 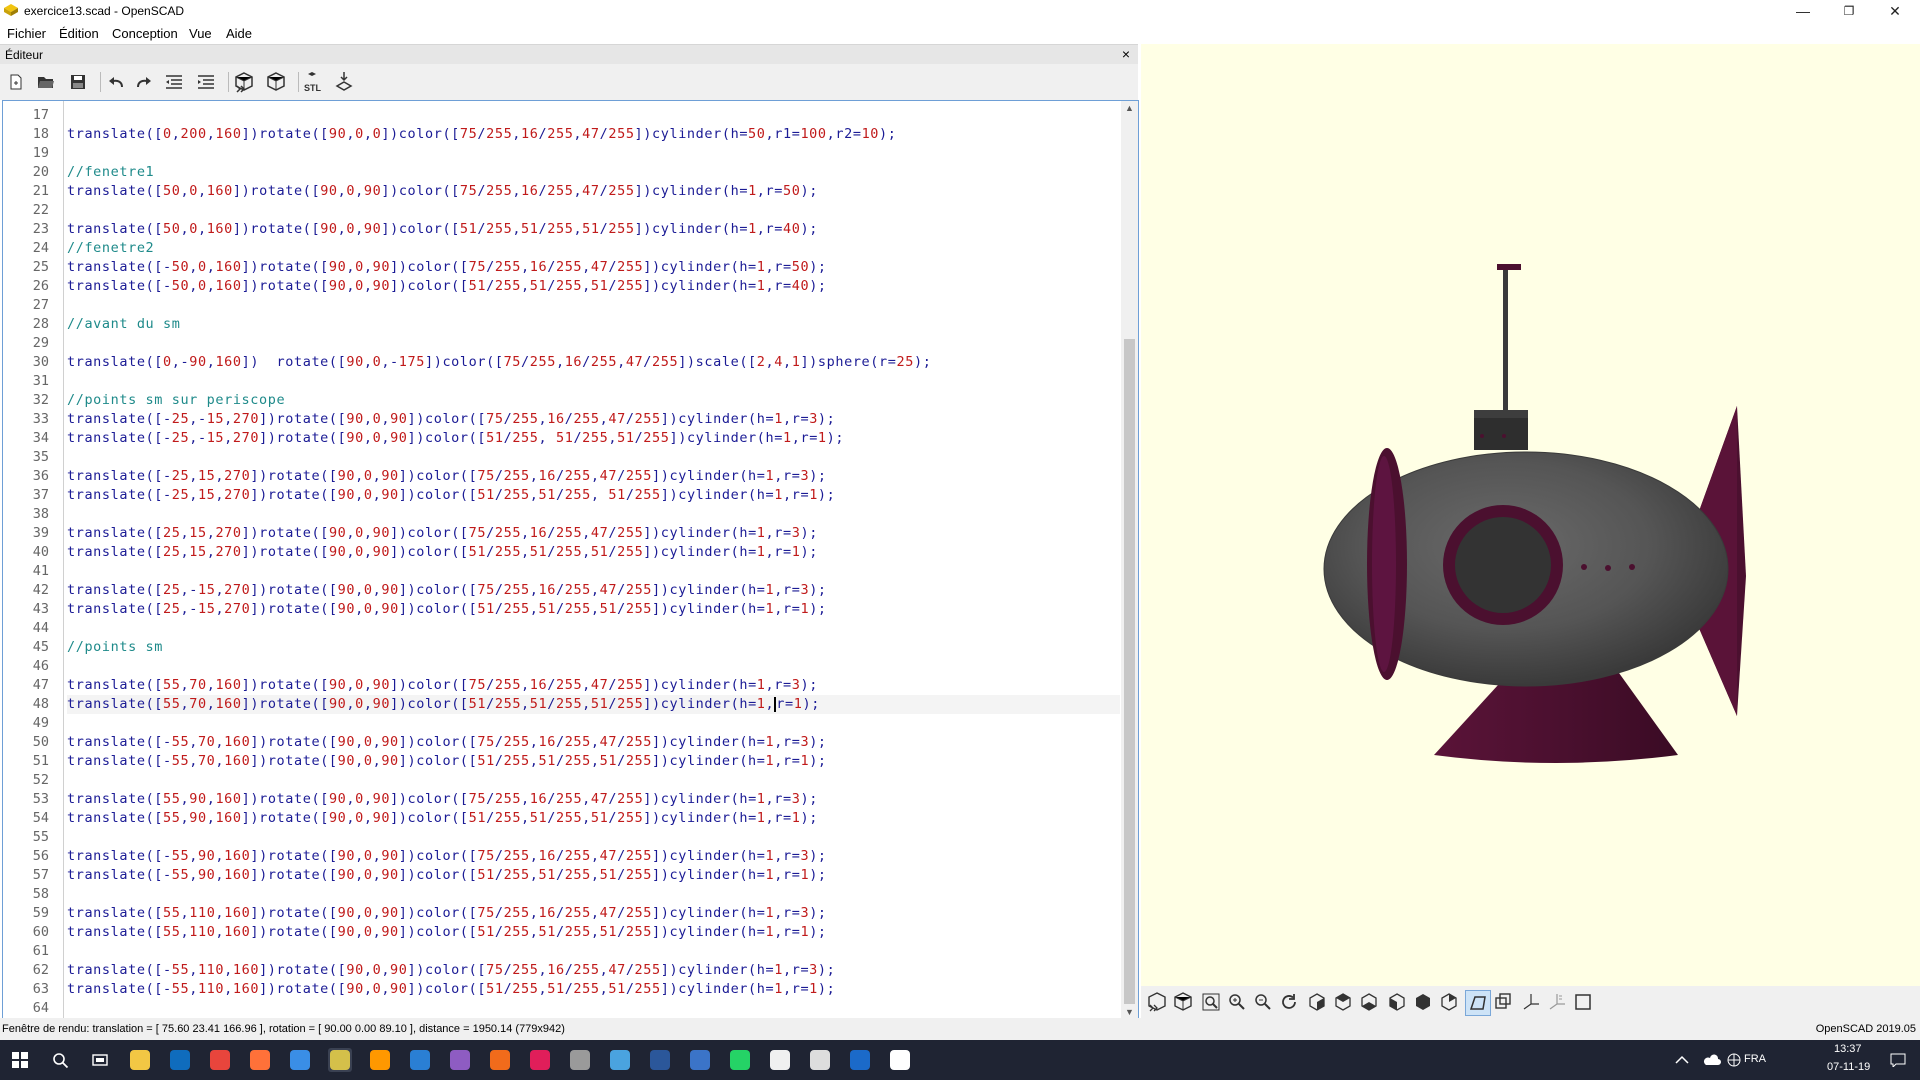 I want to click on tray-chevron-icon, so click(x=1682, y=1060).